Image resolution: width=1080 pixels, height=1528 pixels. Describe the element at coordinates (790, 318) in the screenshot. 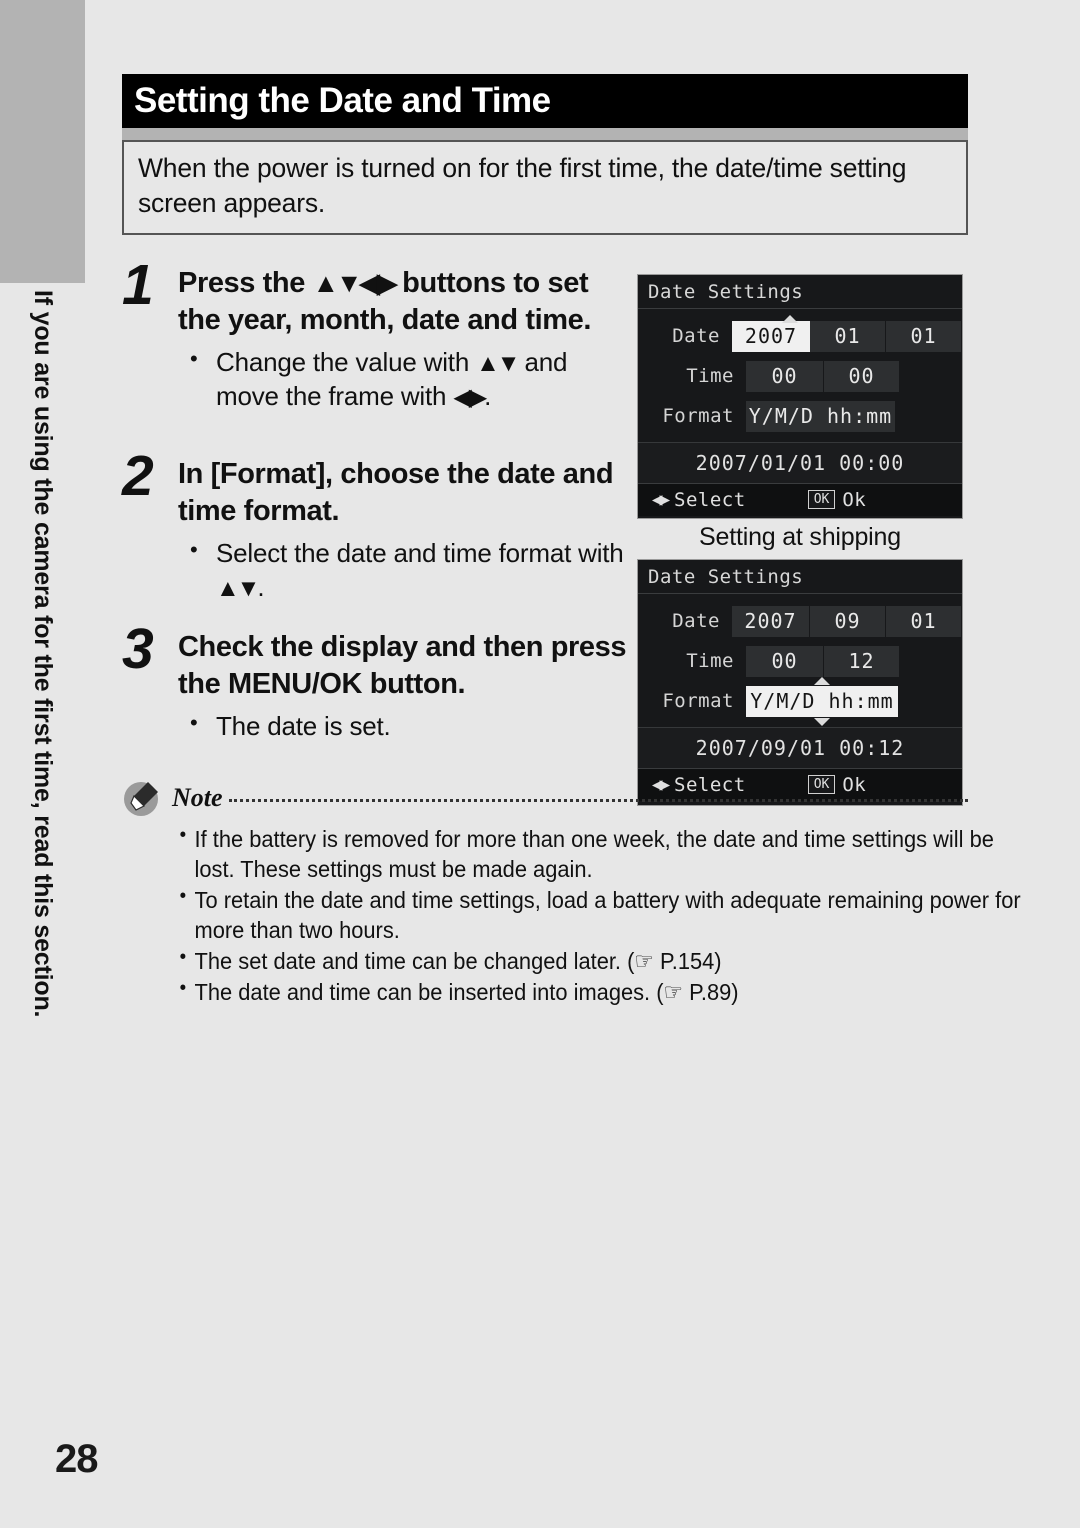

I see `selection-caret-up-icon` at that location.